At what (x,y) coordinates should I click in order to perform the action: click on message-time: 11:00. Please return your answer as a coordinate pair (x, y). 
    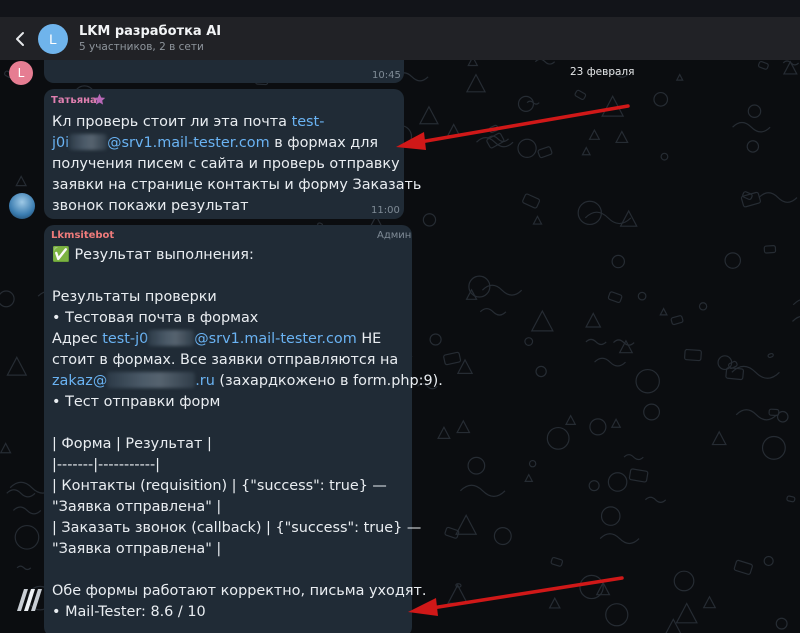
    Looking at the image, I should click on (385, 210).